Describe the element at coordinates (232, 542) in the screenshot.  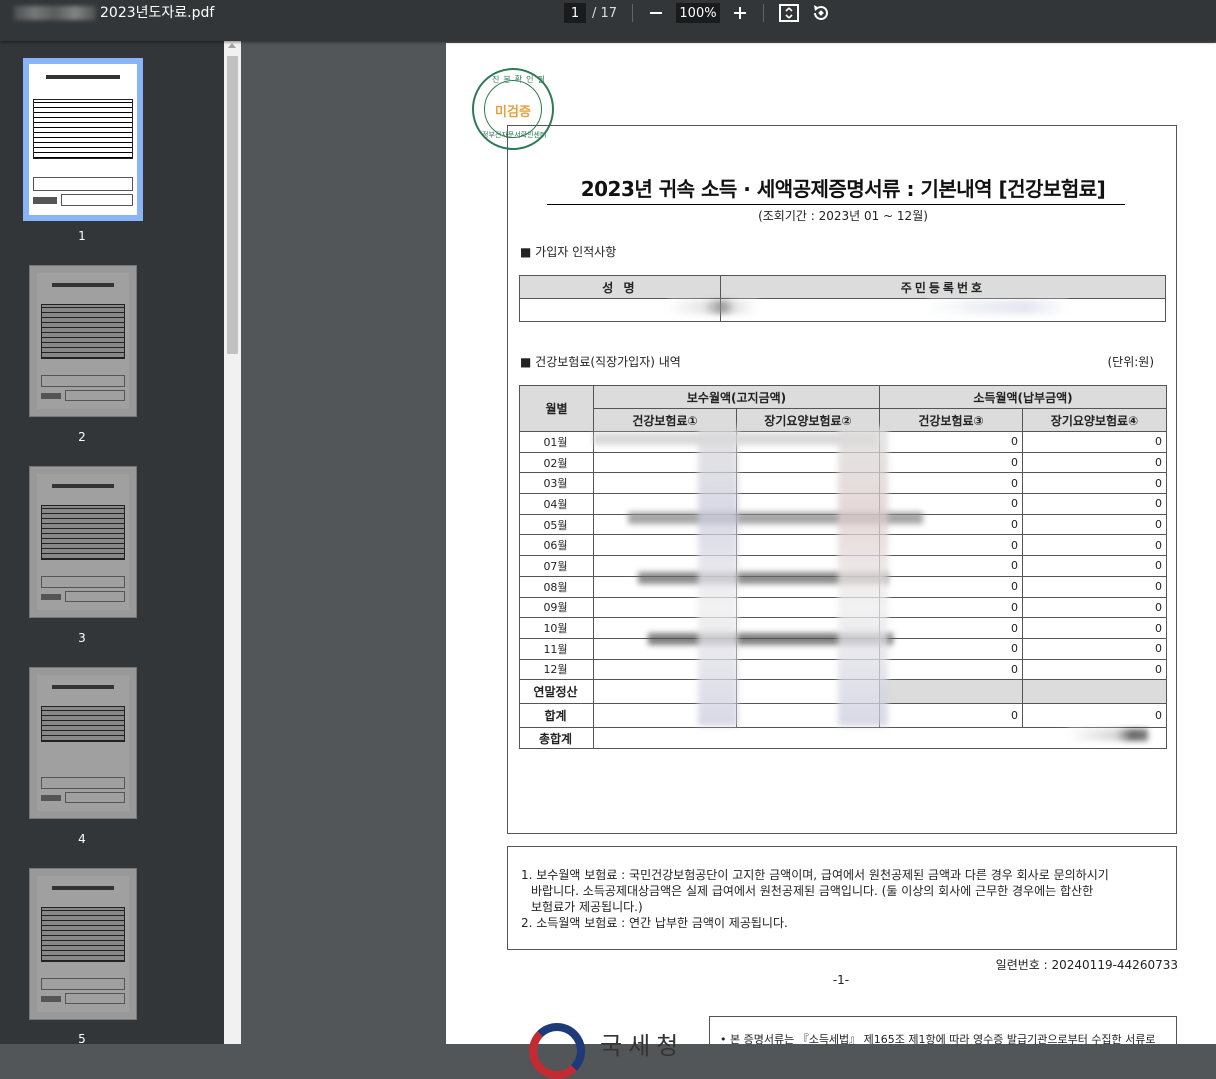
I see `sidebar-scrollbar` at that location.